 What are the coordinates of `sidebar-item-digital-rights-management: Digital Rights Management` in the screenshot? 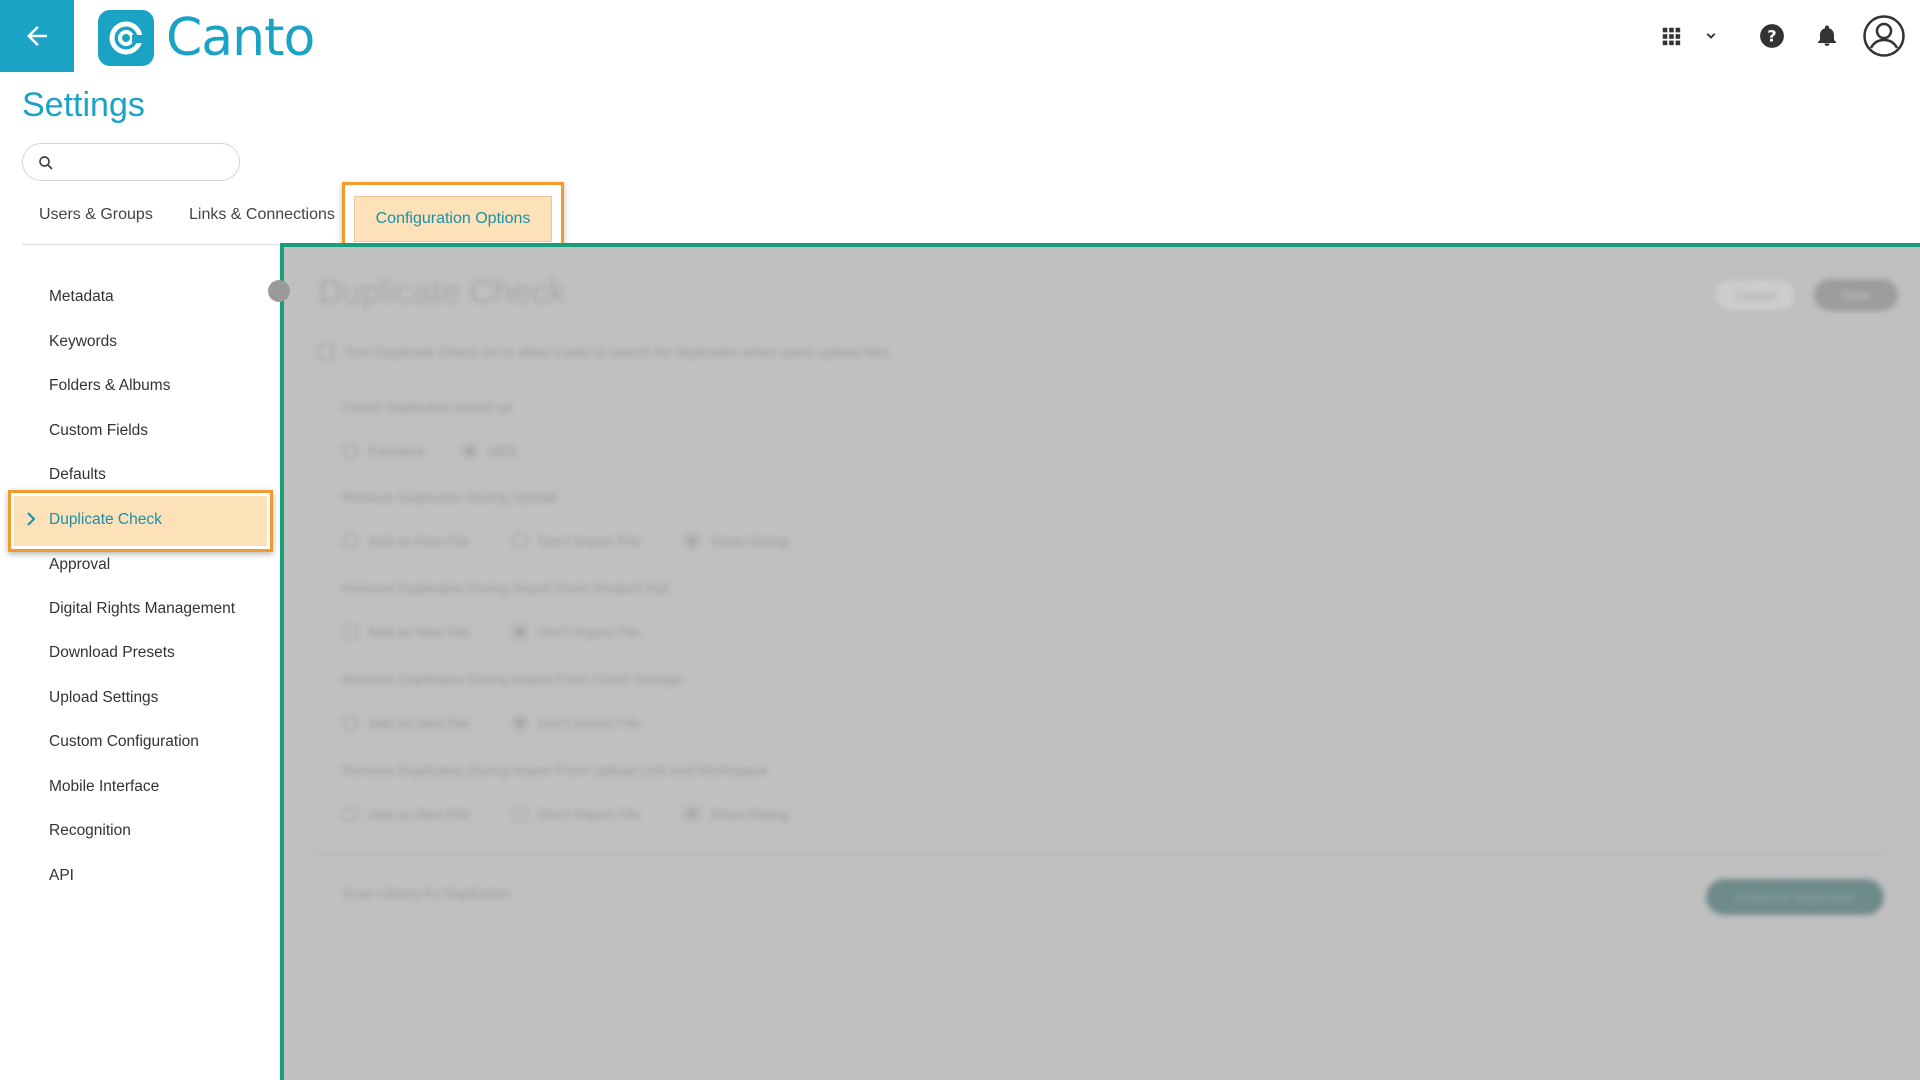 It's located at (142, 609).